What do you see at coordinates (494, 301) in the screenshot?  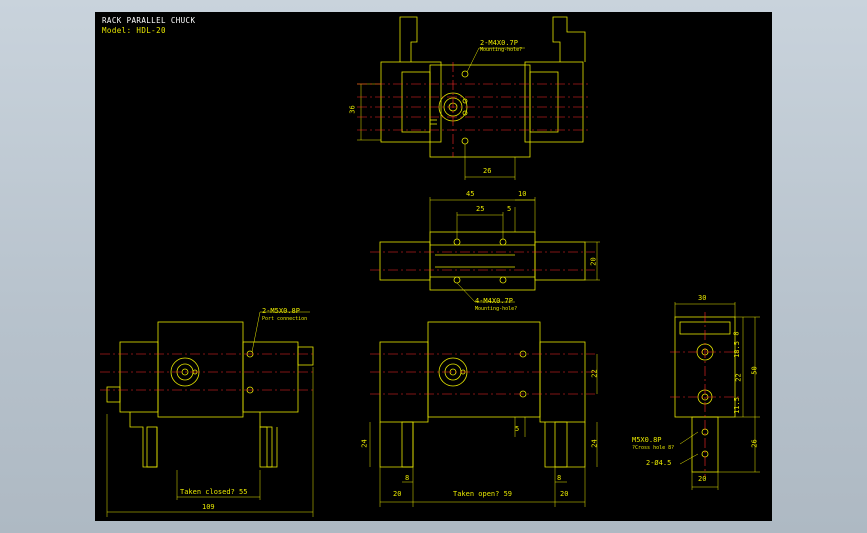 I see `mid-callout: 4-M4X0.7P` at bounding box center [494, 301].